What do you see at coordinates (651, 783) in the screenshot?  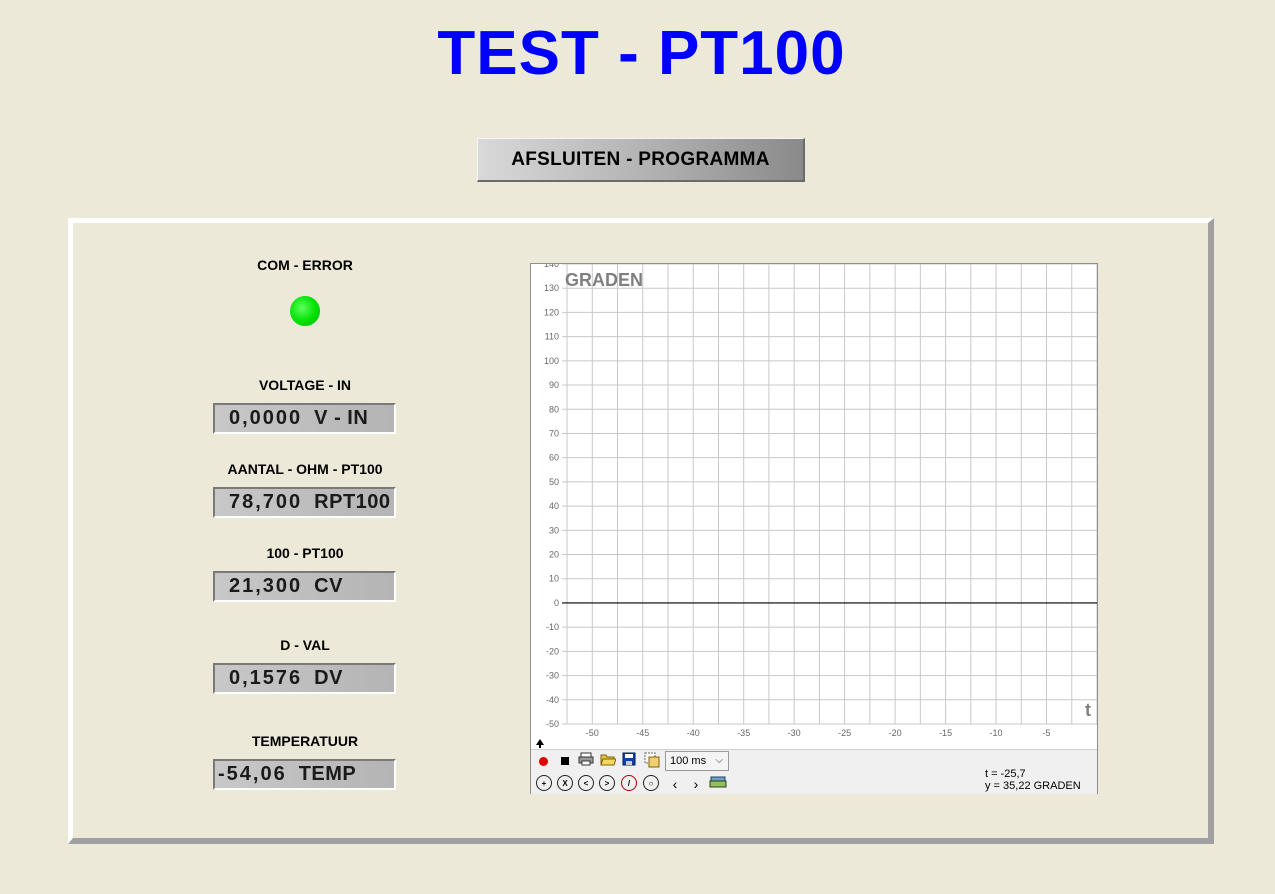 I see `zoom-reset-icon: ○` at bounding box center [651, 783].